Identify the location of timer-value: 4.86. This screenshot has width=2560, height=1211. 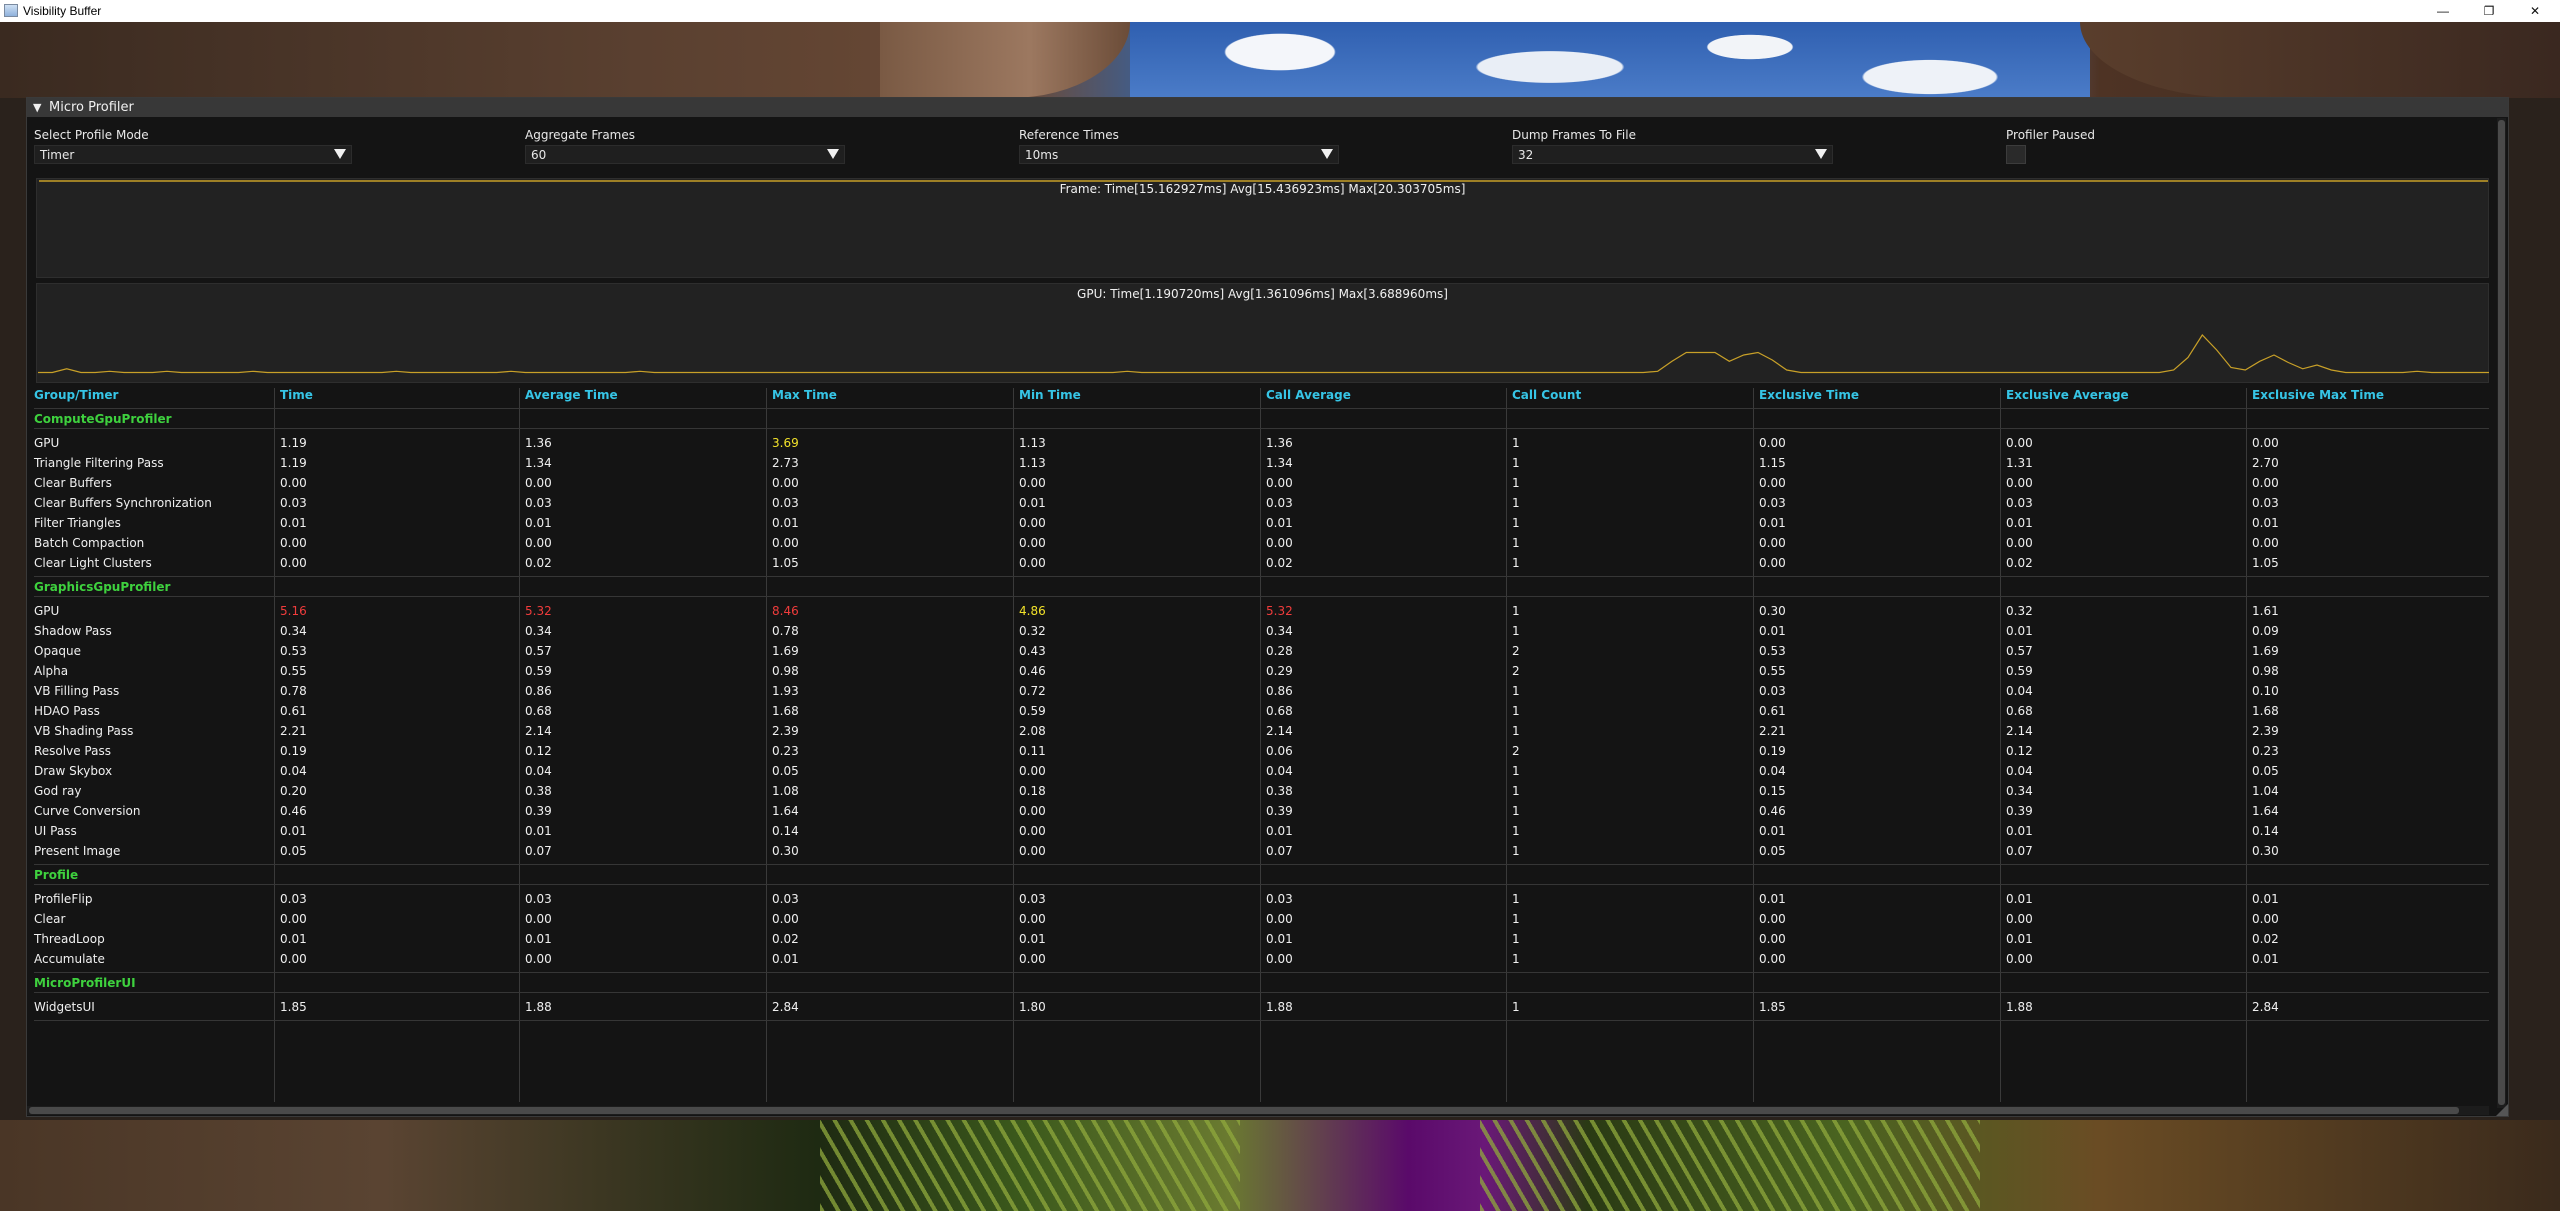
(1032, 611).